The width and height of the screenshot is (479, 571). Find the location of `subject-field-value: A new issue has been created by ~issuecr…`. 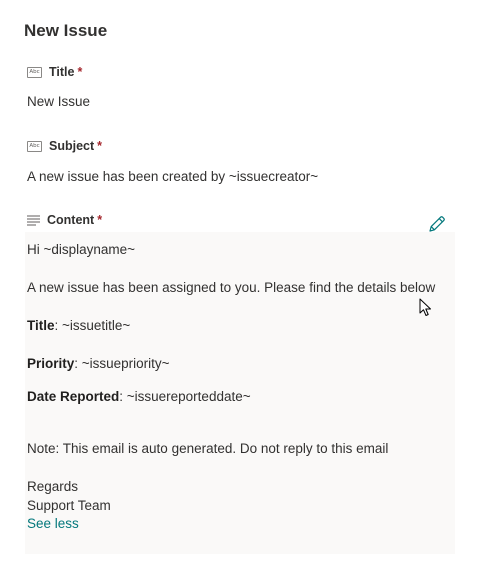

subject-field-value: A new issue has been created by ~issuecr… is located at coordinates (172, 176).